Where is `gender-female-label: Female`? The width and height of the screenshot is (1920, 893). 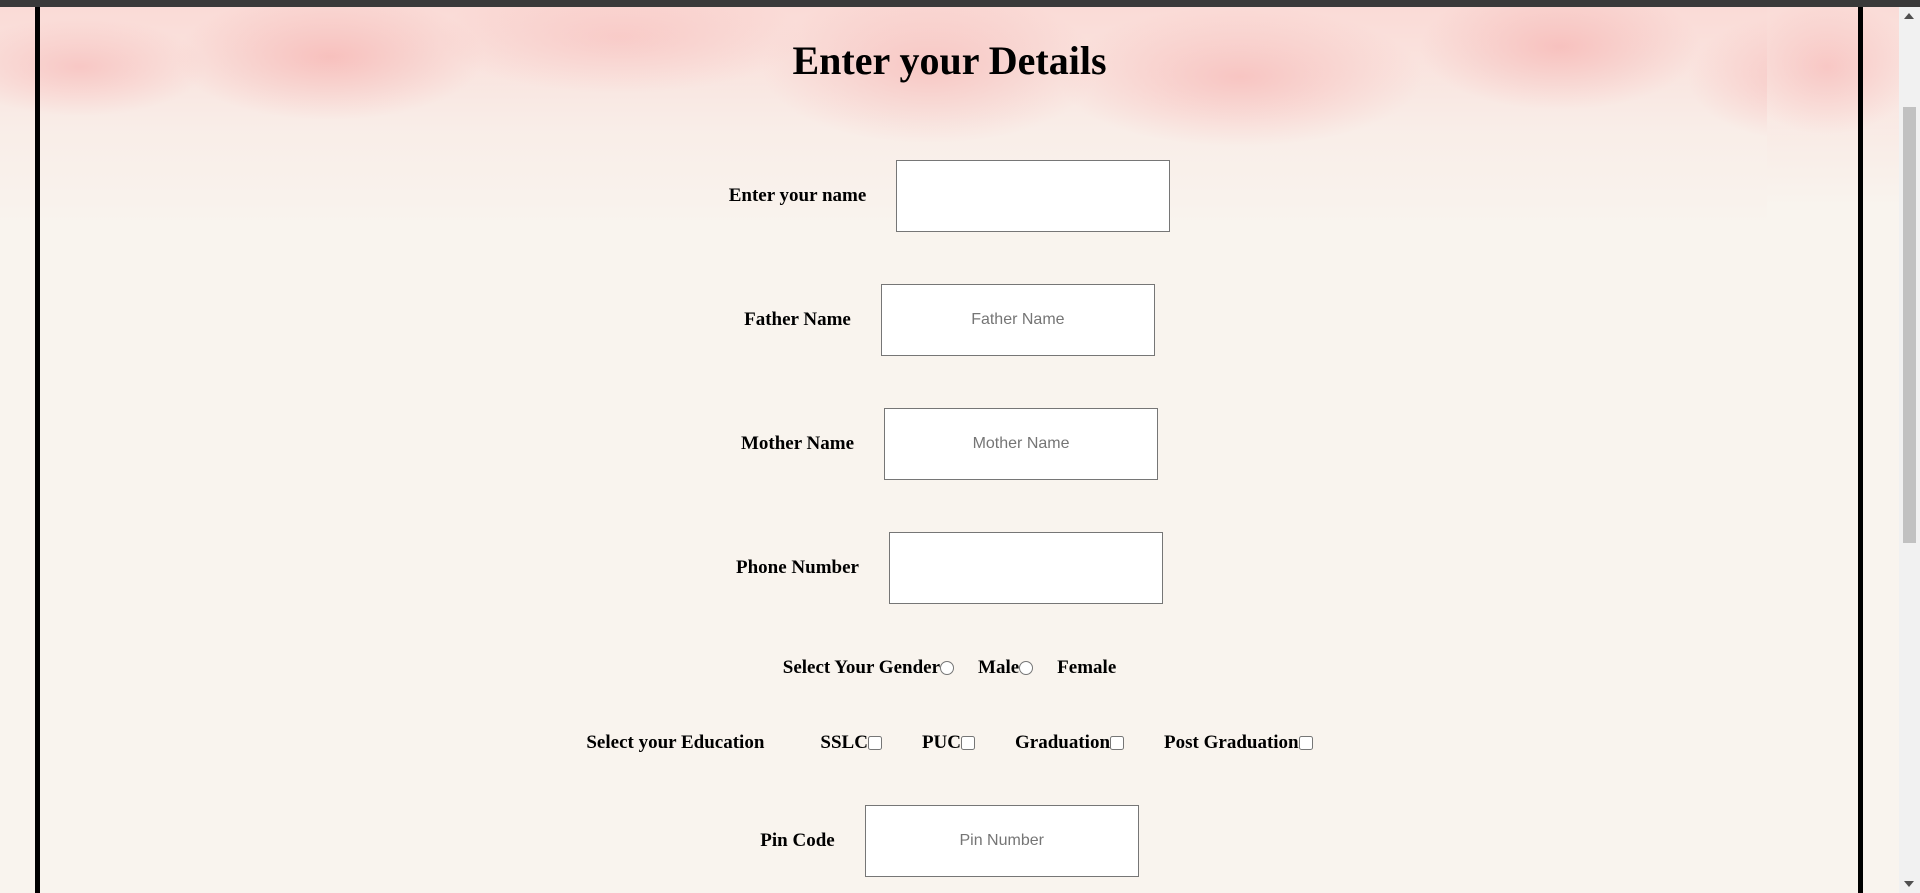
gender-female-label: Female is located at coordinates (1087, 667).